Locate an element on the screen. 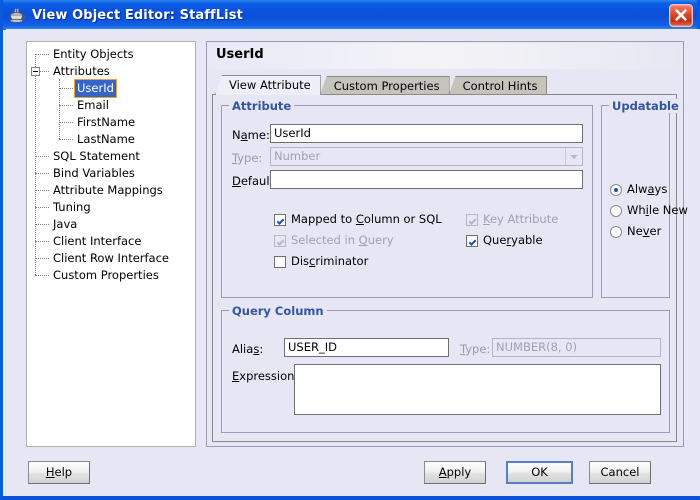 The width and height of the screenshot is (700, 500). java-coffee-cup-icon is located at coordinates (17, 16).